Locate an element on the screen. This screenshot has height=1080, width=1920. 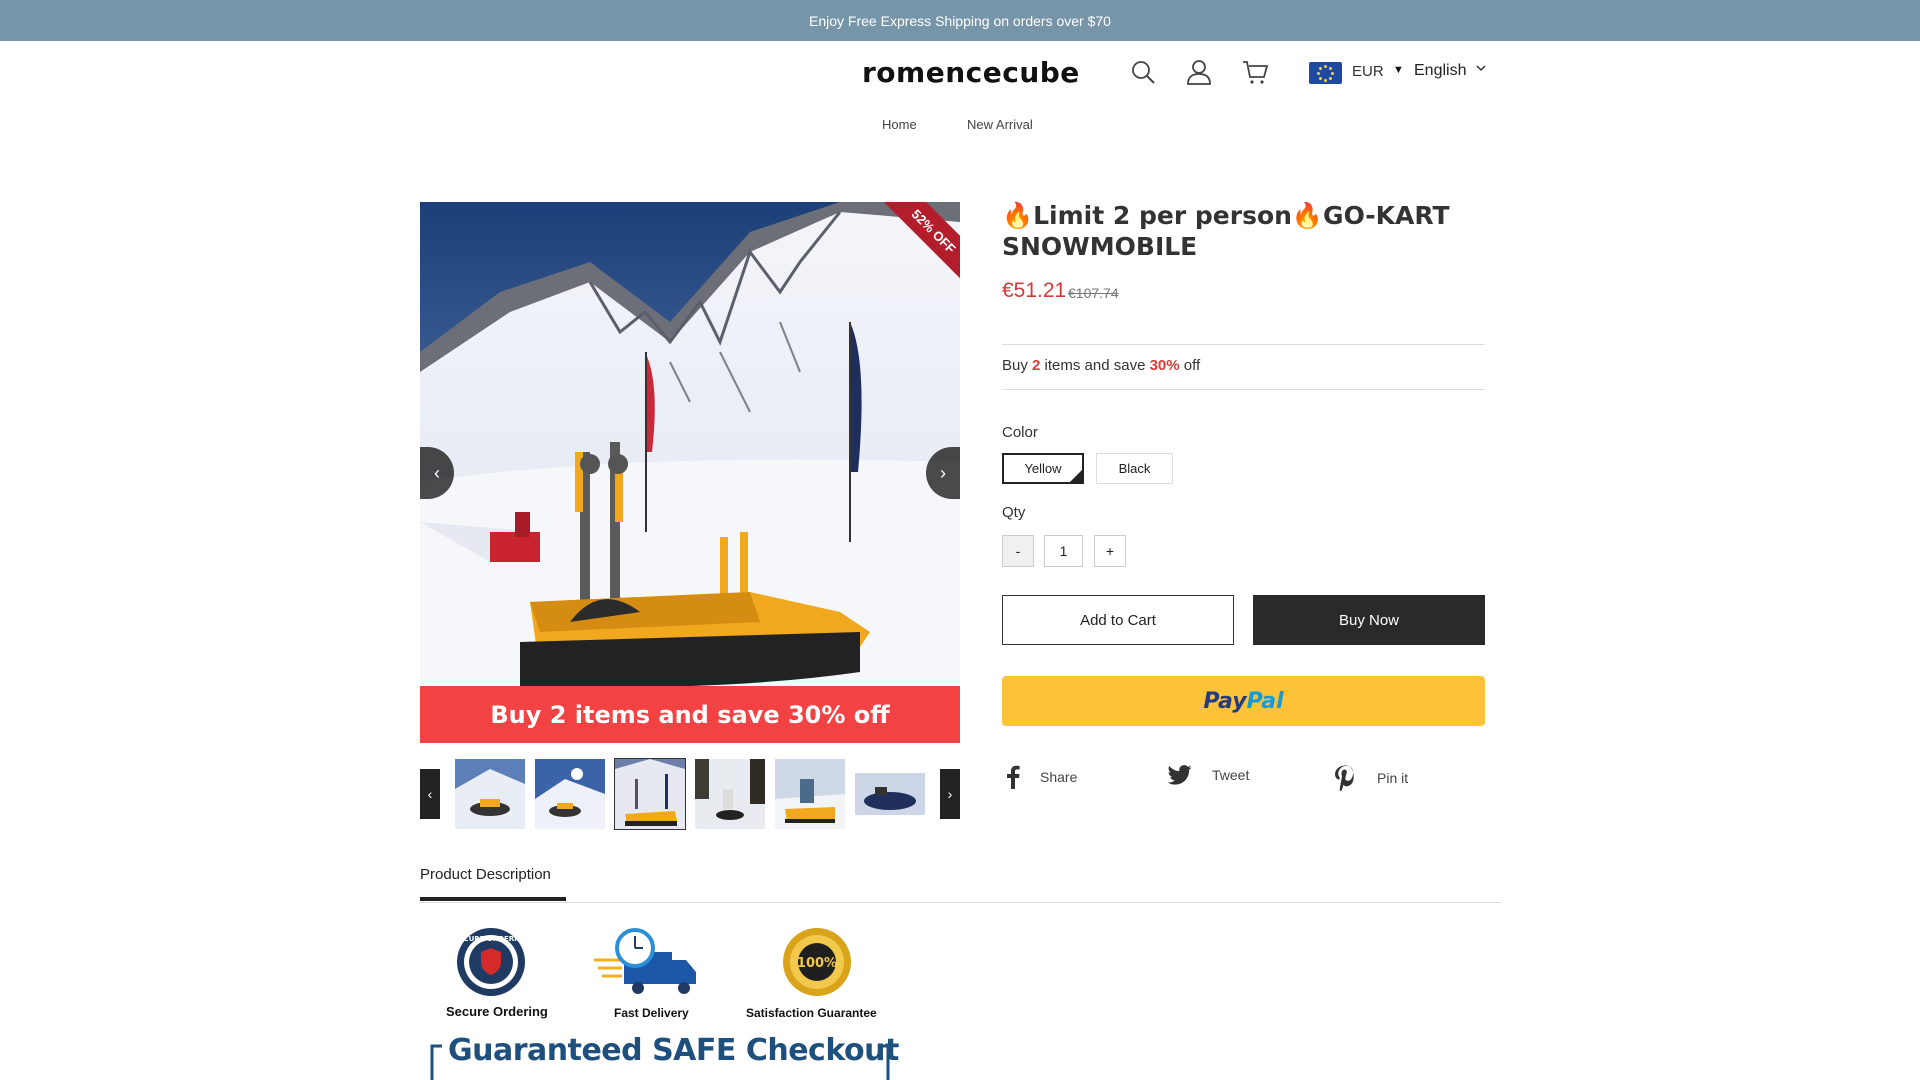
search-icon is located at coordinates (1143, 72).